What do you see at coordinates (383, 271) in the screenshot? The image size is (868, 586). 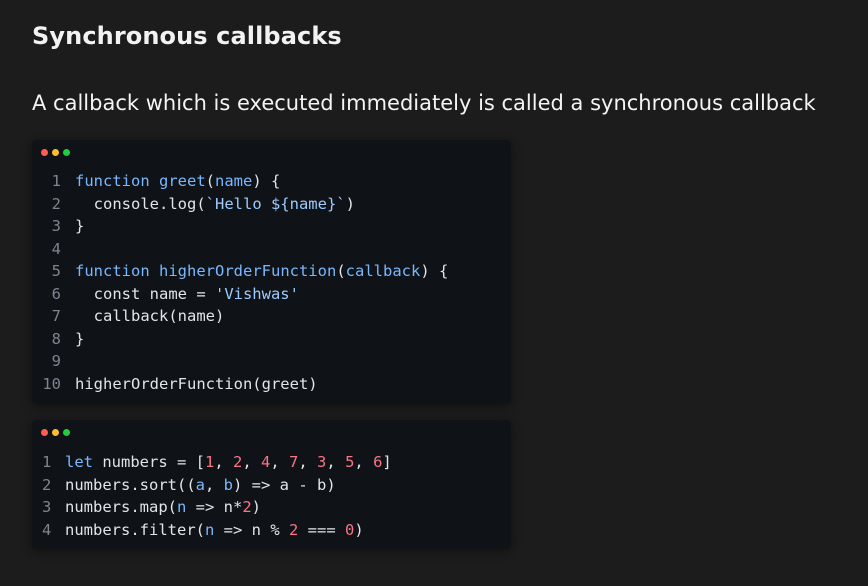 I see `code-token: callback` at bounding box center [383, 271].